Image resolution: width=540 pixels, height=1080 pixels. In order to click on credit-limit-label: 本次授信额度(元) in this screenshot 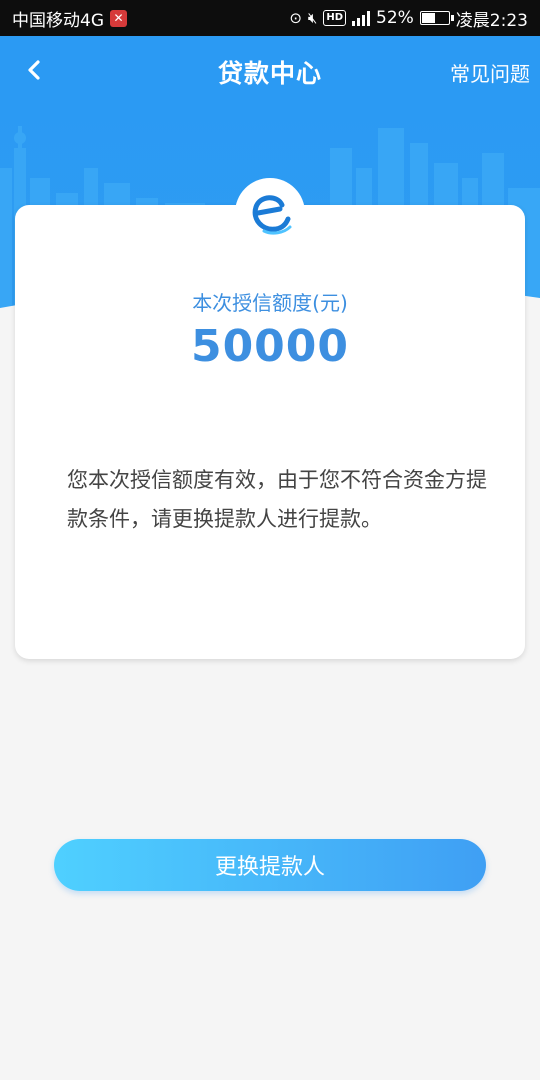, I will do `click(270, 303)`.